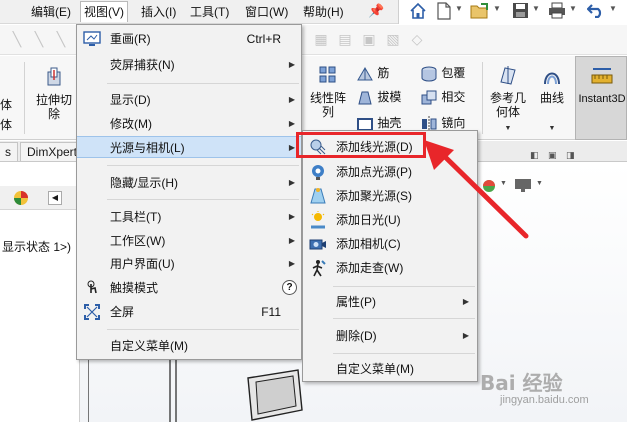 This screenshot has height=422, width=627. Describe the element at coordinates (189, 183) in the screenshot. I see `menu-item-hide-show: 隐藏/显示(H) ▶` at that location.